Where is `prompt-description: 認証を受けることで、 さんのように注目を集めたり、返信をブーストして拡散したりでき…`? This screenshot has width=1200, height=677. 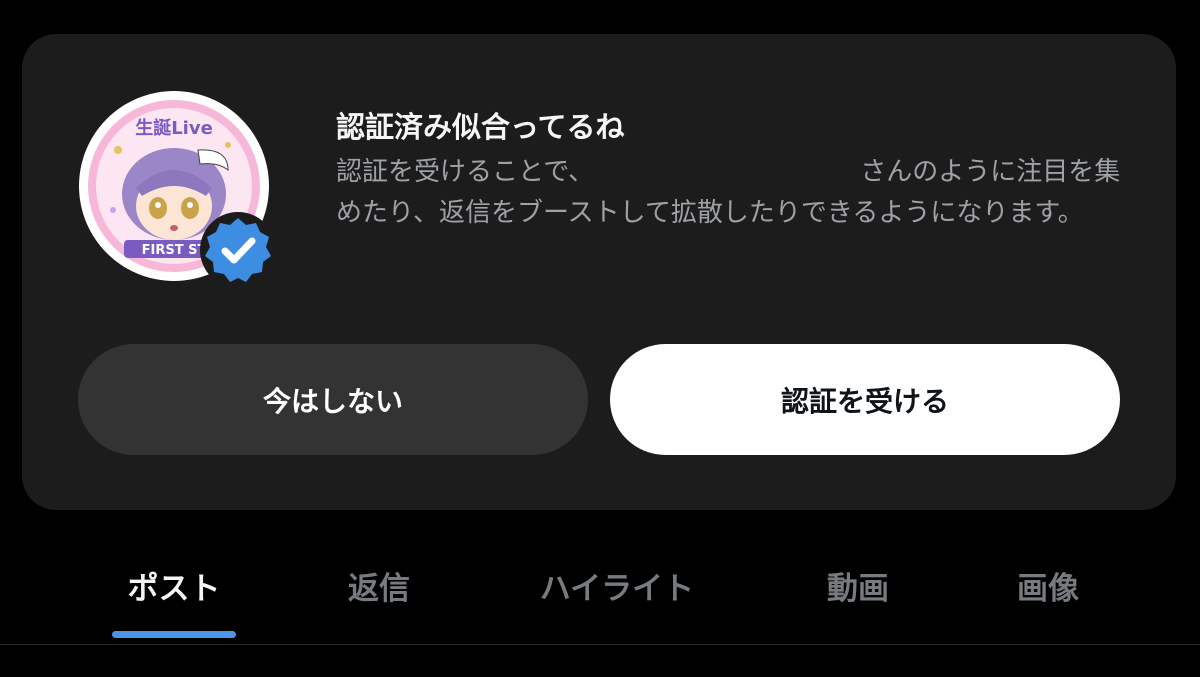 prompt-description: 認証を受けることで、 さんのように注目を集めたり、返信をブーストして拡散したりでき… is located at coordinates (731, 193).